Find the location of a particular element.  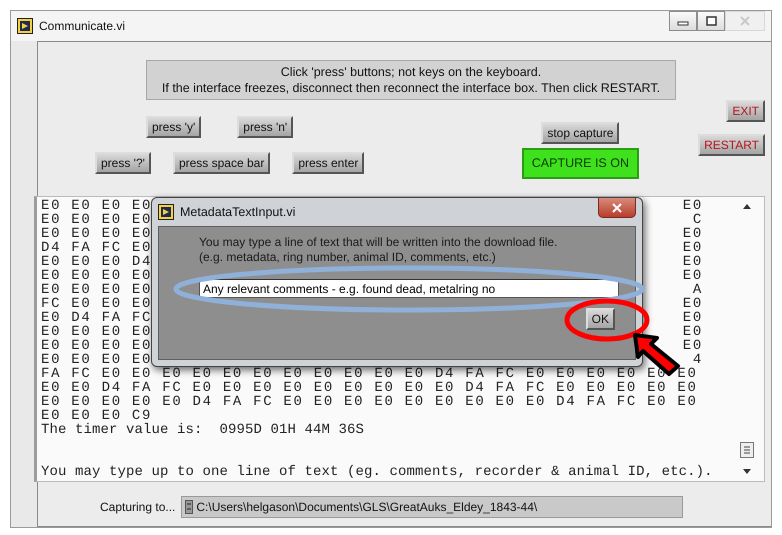

log-text: E0 E0 E0 D4 is located at coordinates (96, 262).